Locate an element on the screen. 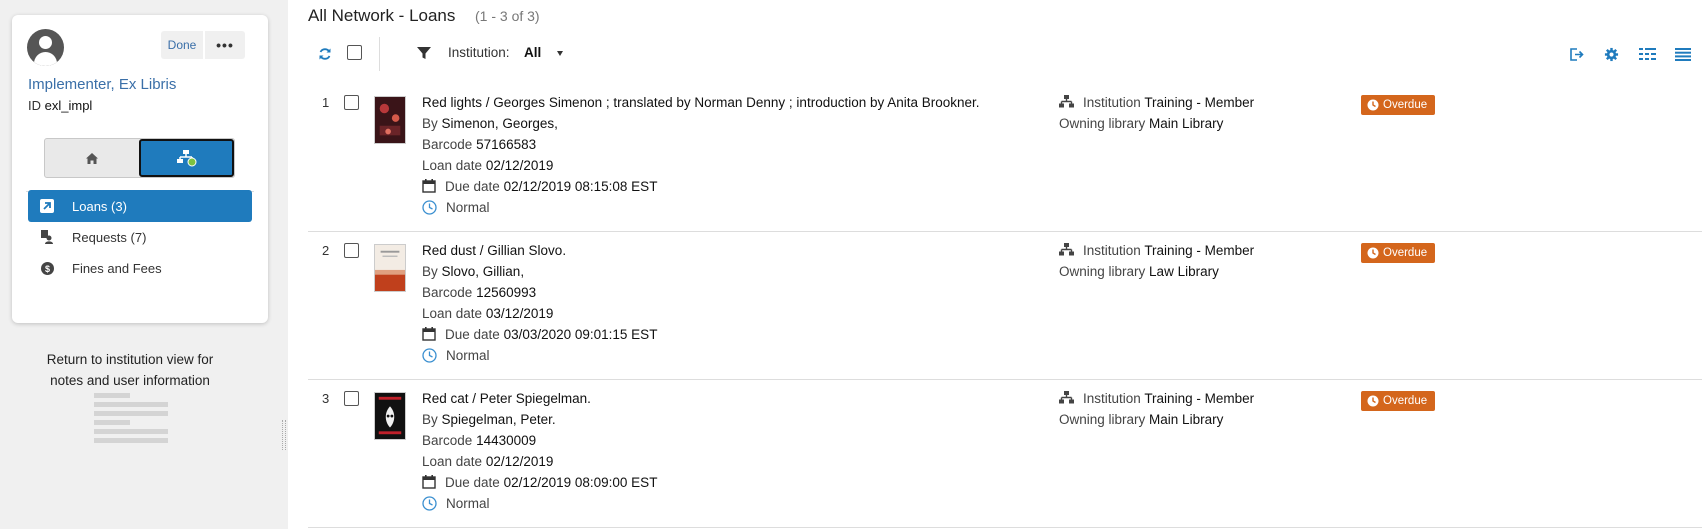 The height and width of the screenshot is (529, 1702). network-hierarchy-icon is located at coordinates (186, 158).